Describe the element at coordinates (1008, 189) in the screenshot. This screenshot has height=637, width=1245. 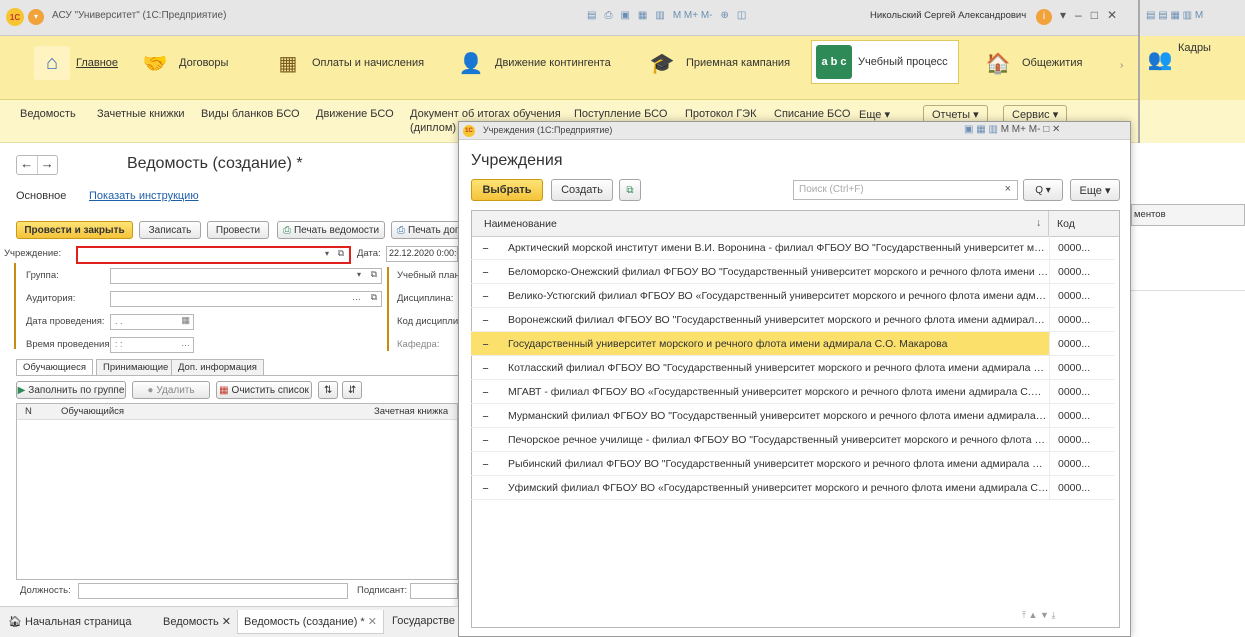
I see `search-clear-icon: ×` at that location.